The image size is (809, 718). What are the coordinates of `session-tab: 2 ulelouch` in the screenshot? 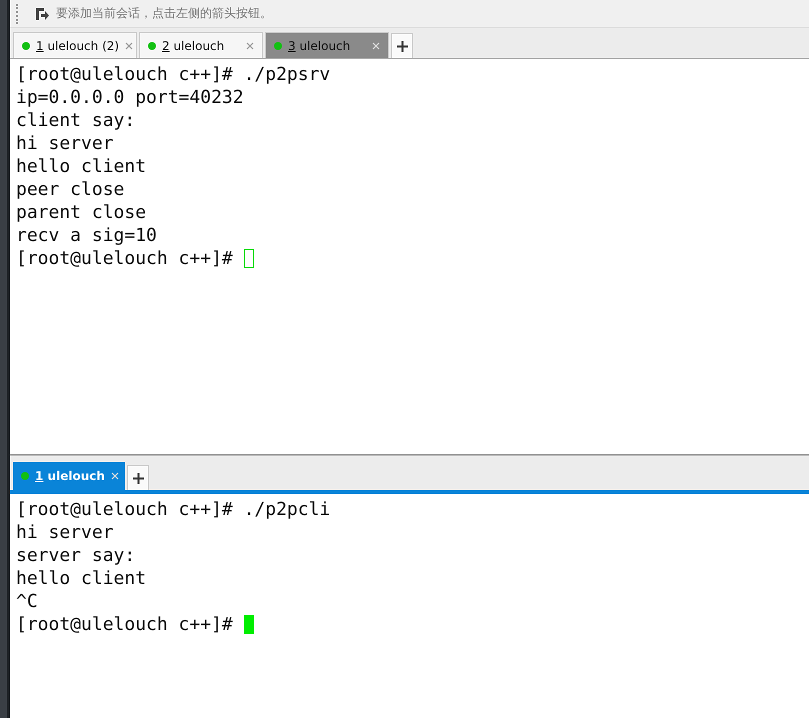 It's located at (201, 45).